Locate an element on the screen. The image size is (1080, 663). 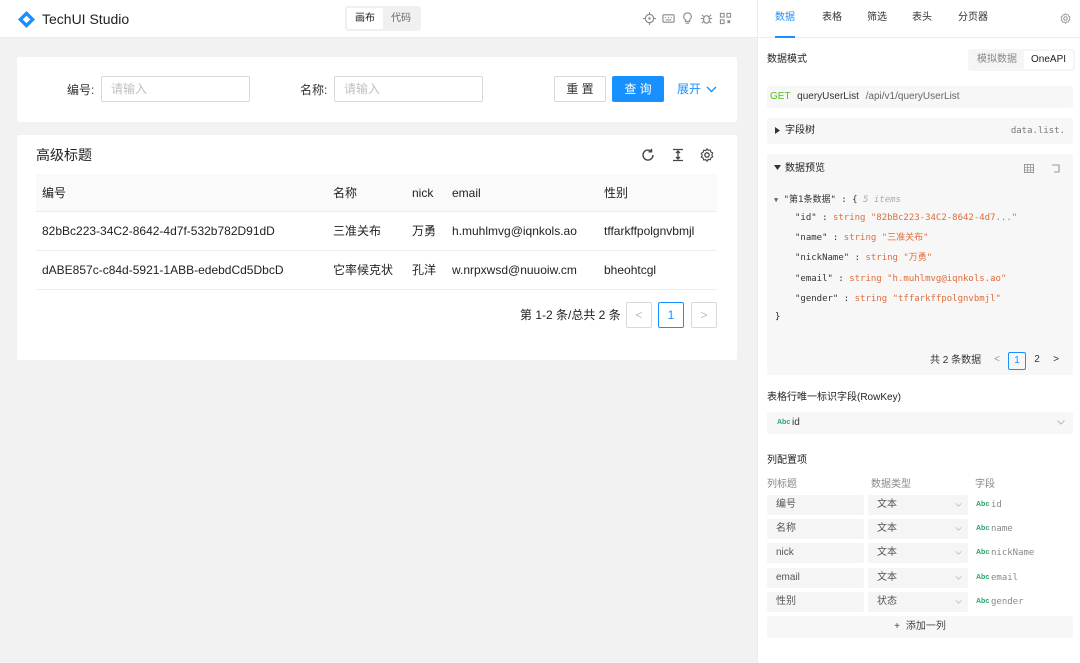
filter-label-id: 编号: is located at coordinates (81, 90).